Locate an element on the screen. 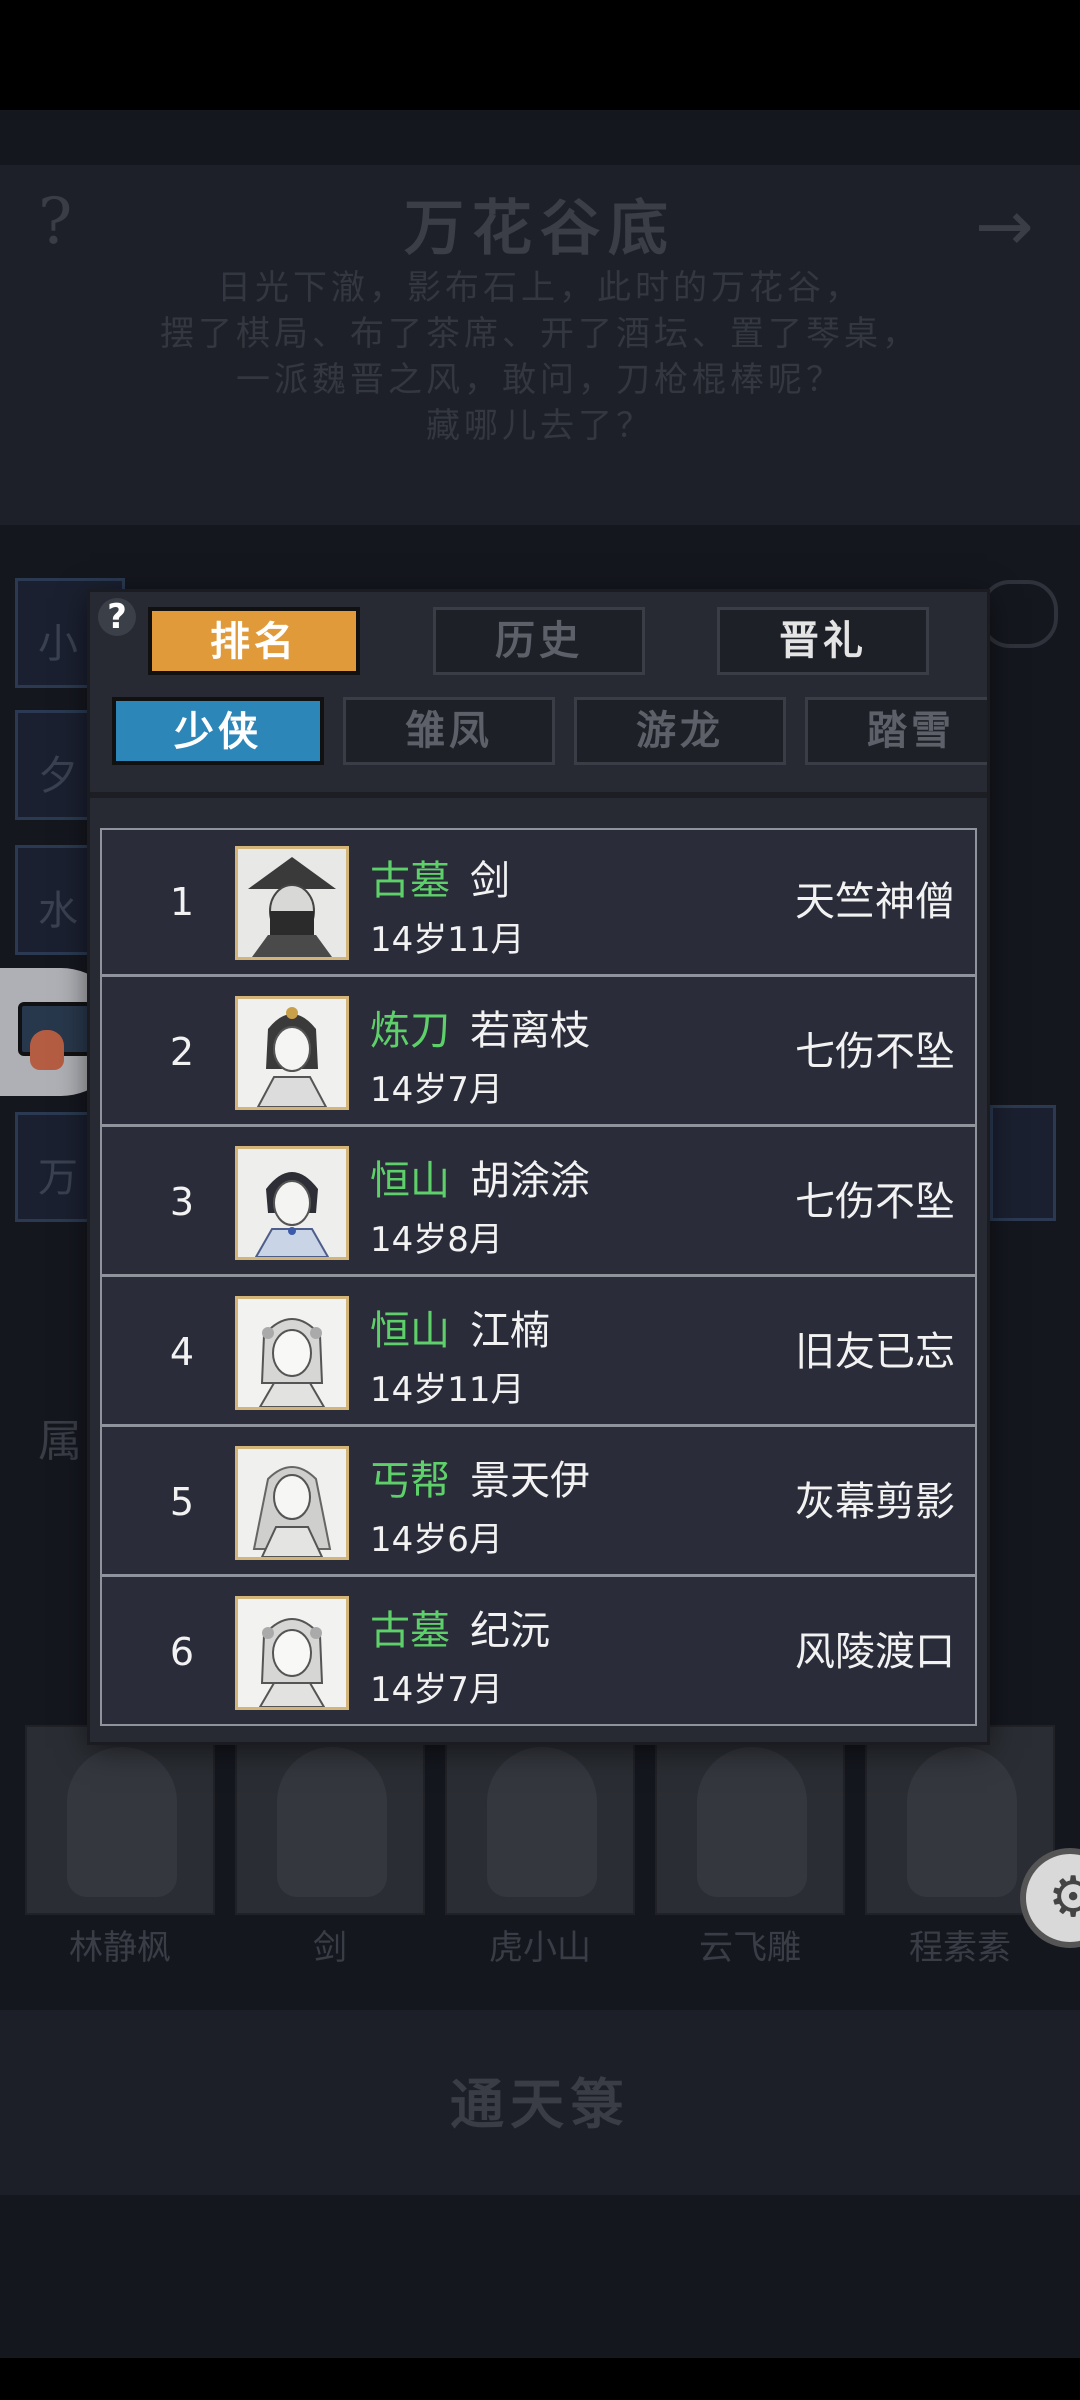 Image resolution: width=1080 pixels, height=2400 pixels. rank-number: 1 is located at coordinates (182, 902).